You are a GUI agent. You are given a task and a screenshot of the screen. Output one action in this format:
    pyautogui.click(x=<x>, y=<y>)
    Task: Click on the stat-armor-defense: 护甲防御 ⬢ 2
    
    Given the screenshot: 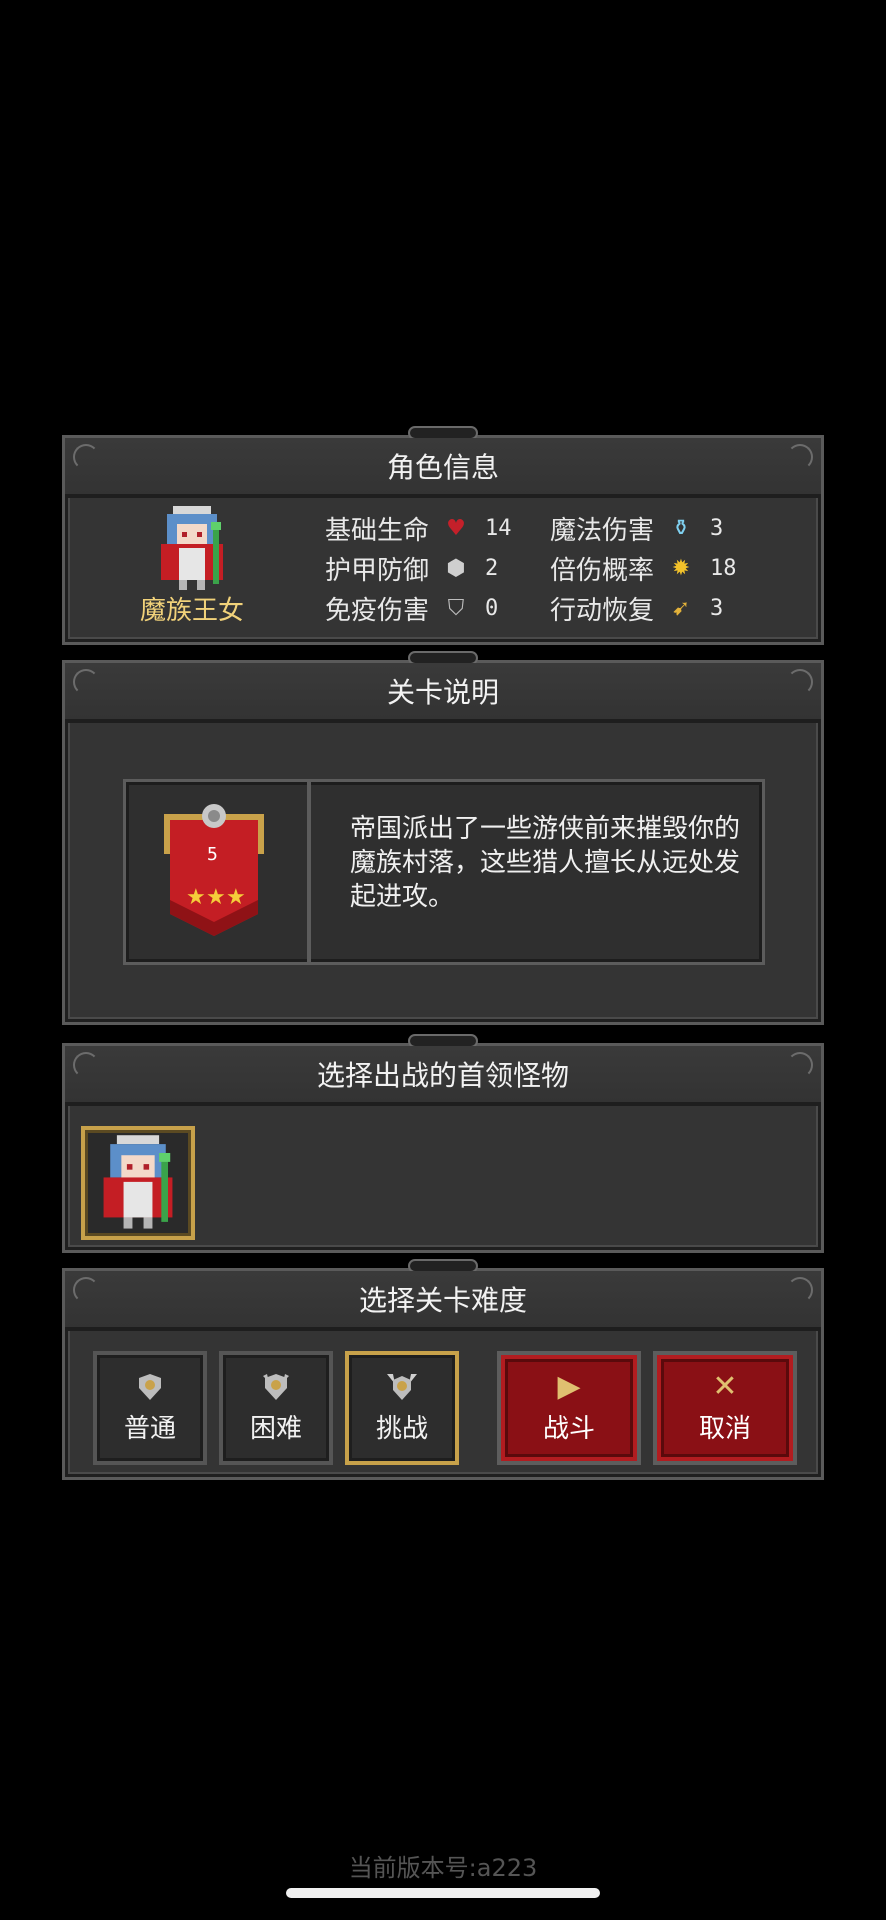 What is the action you would take?
    pyautogui.click(x=412, y=570)
    